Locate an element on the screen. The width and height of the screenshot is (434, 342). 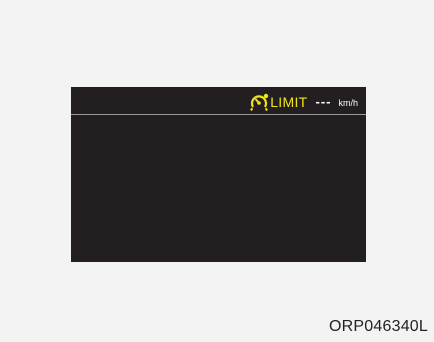
limit-speed-value: --- is located at coordinates (323, 101).